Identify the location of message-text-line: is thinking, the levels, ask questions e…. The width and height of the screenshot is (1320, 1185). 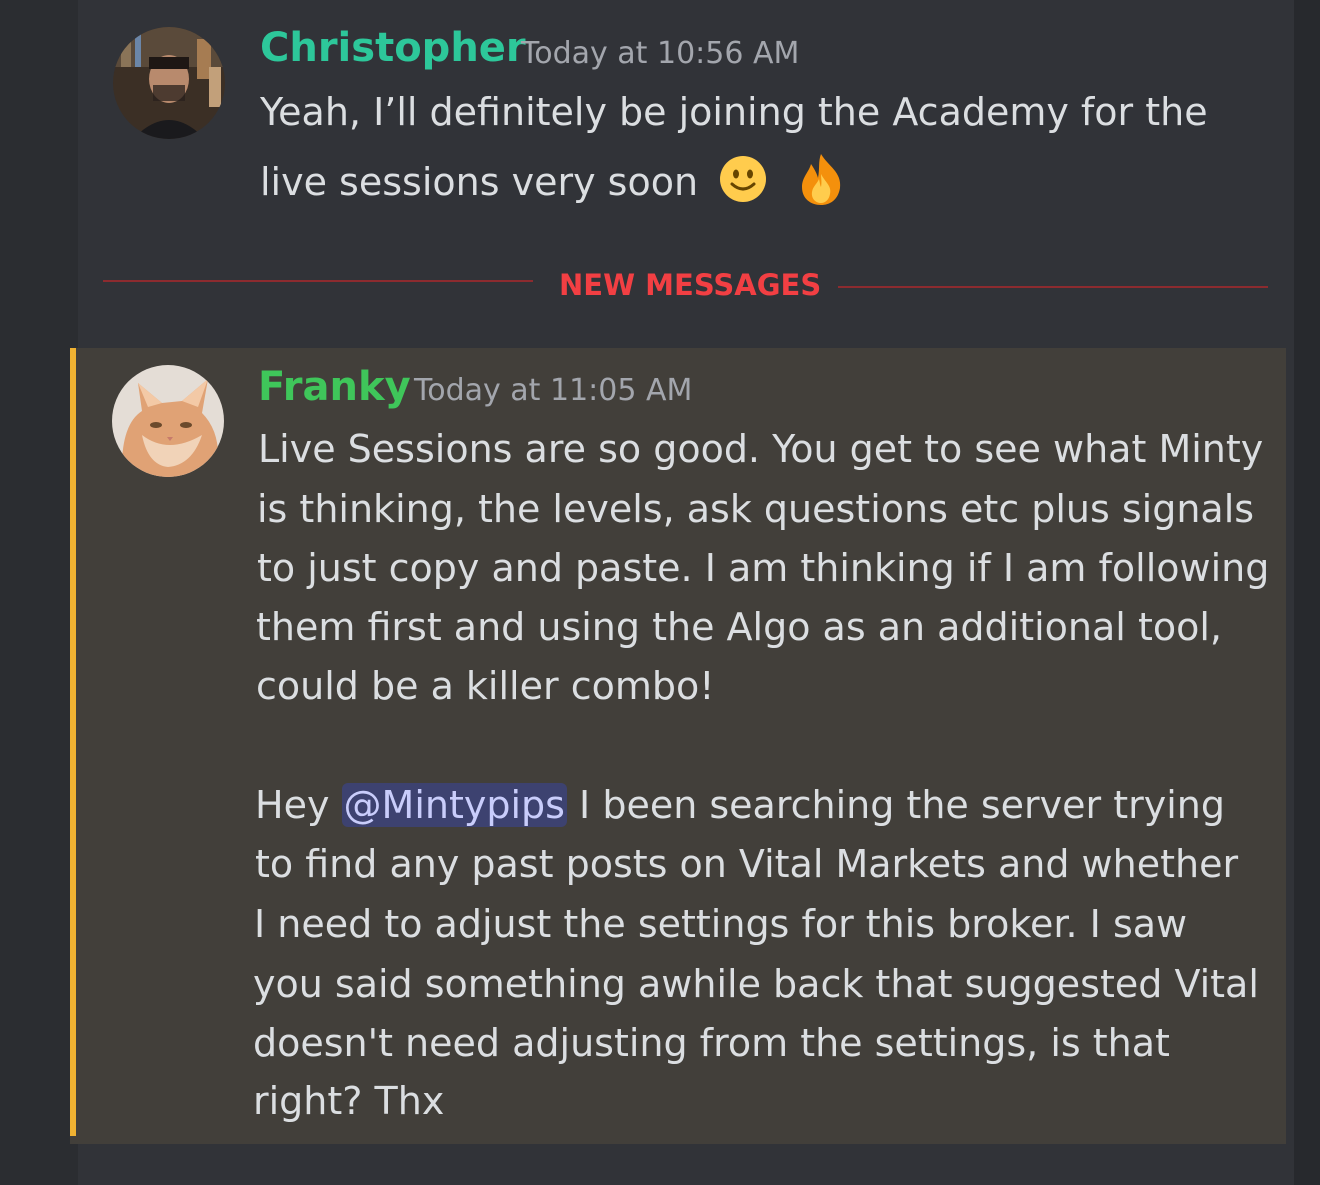
(756, 509).